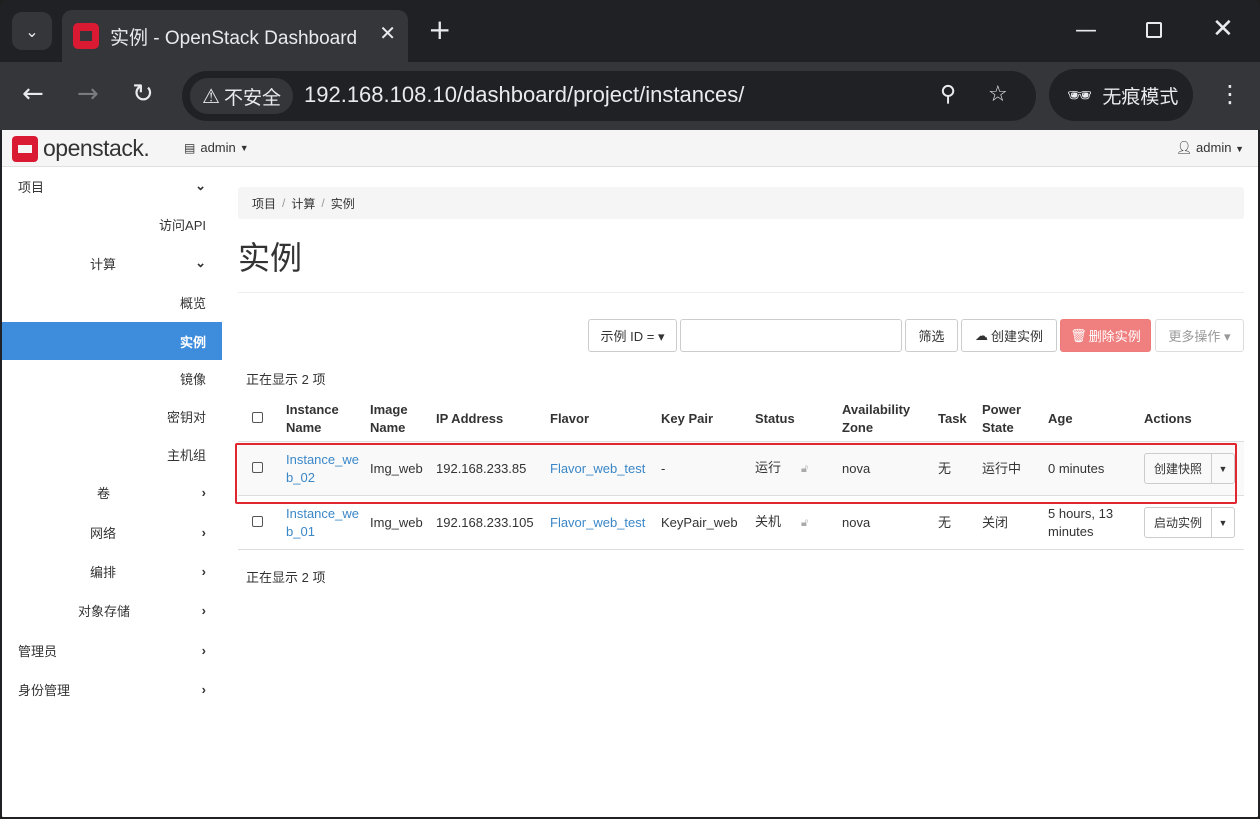 Image resolution: width=1260 pixels, height=819 pixels. What do you see at coordinates (324, 419) in the screenshot?
I see `header-instance-name: Instance Name` at bounding box center [324, 419].